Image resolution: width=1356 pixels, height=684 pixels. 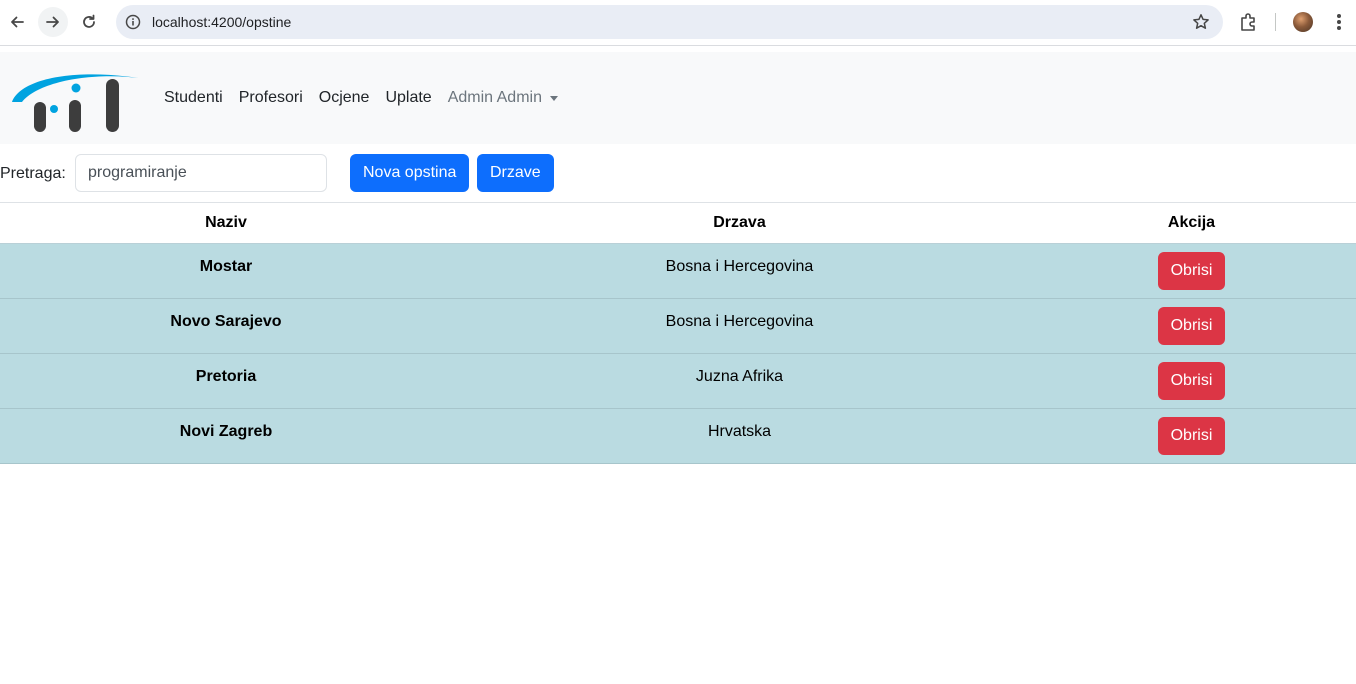 I want to click on browser-toolbar: localhost:4200/opstine, so click(x=678, y=23).